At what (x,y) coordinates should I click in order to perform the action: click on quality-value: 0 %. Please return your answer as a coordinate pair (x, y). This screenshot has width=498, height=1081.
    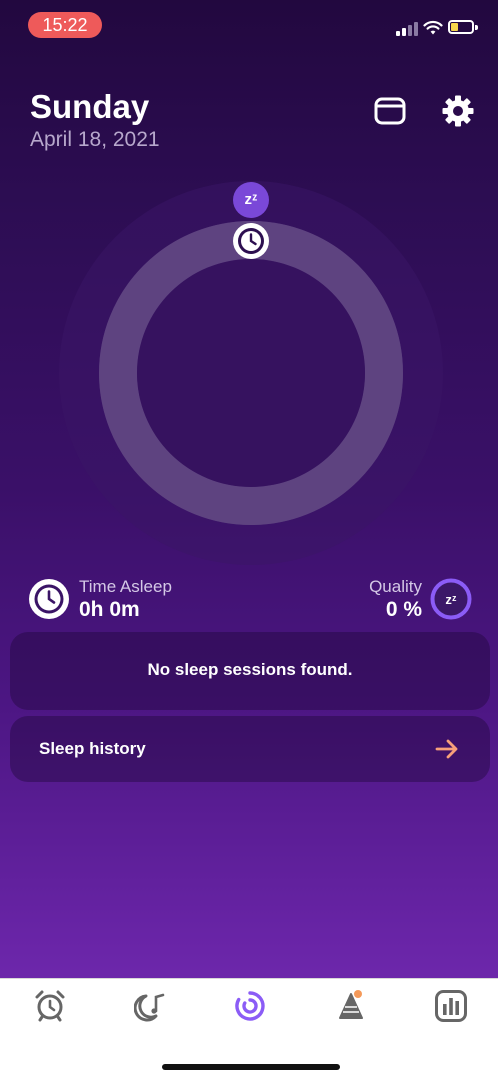
    Looking at the image, I should click on (403, 609).